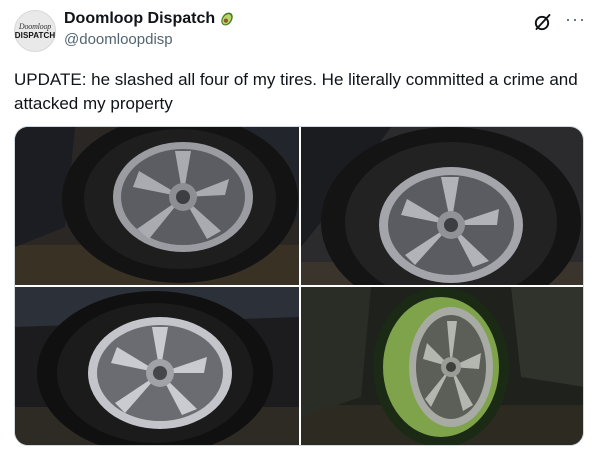 The image size is (600, 450). I want to click on top-actions: ···, so click(559, 21).